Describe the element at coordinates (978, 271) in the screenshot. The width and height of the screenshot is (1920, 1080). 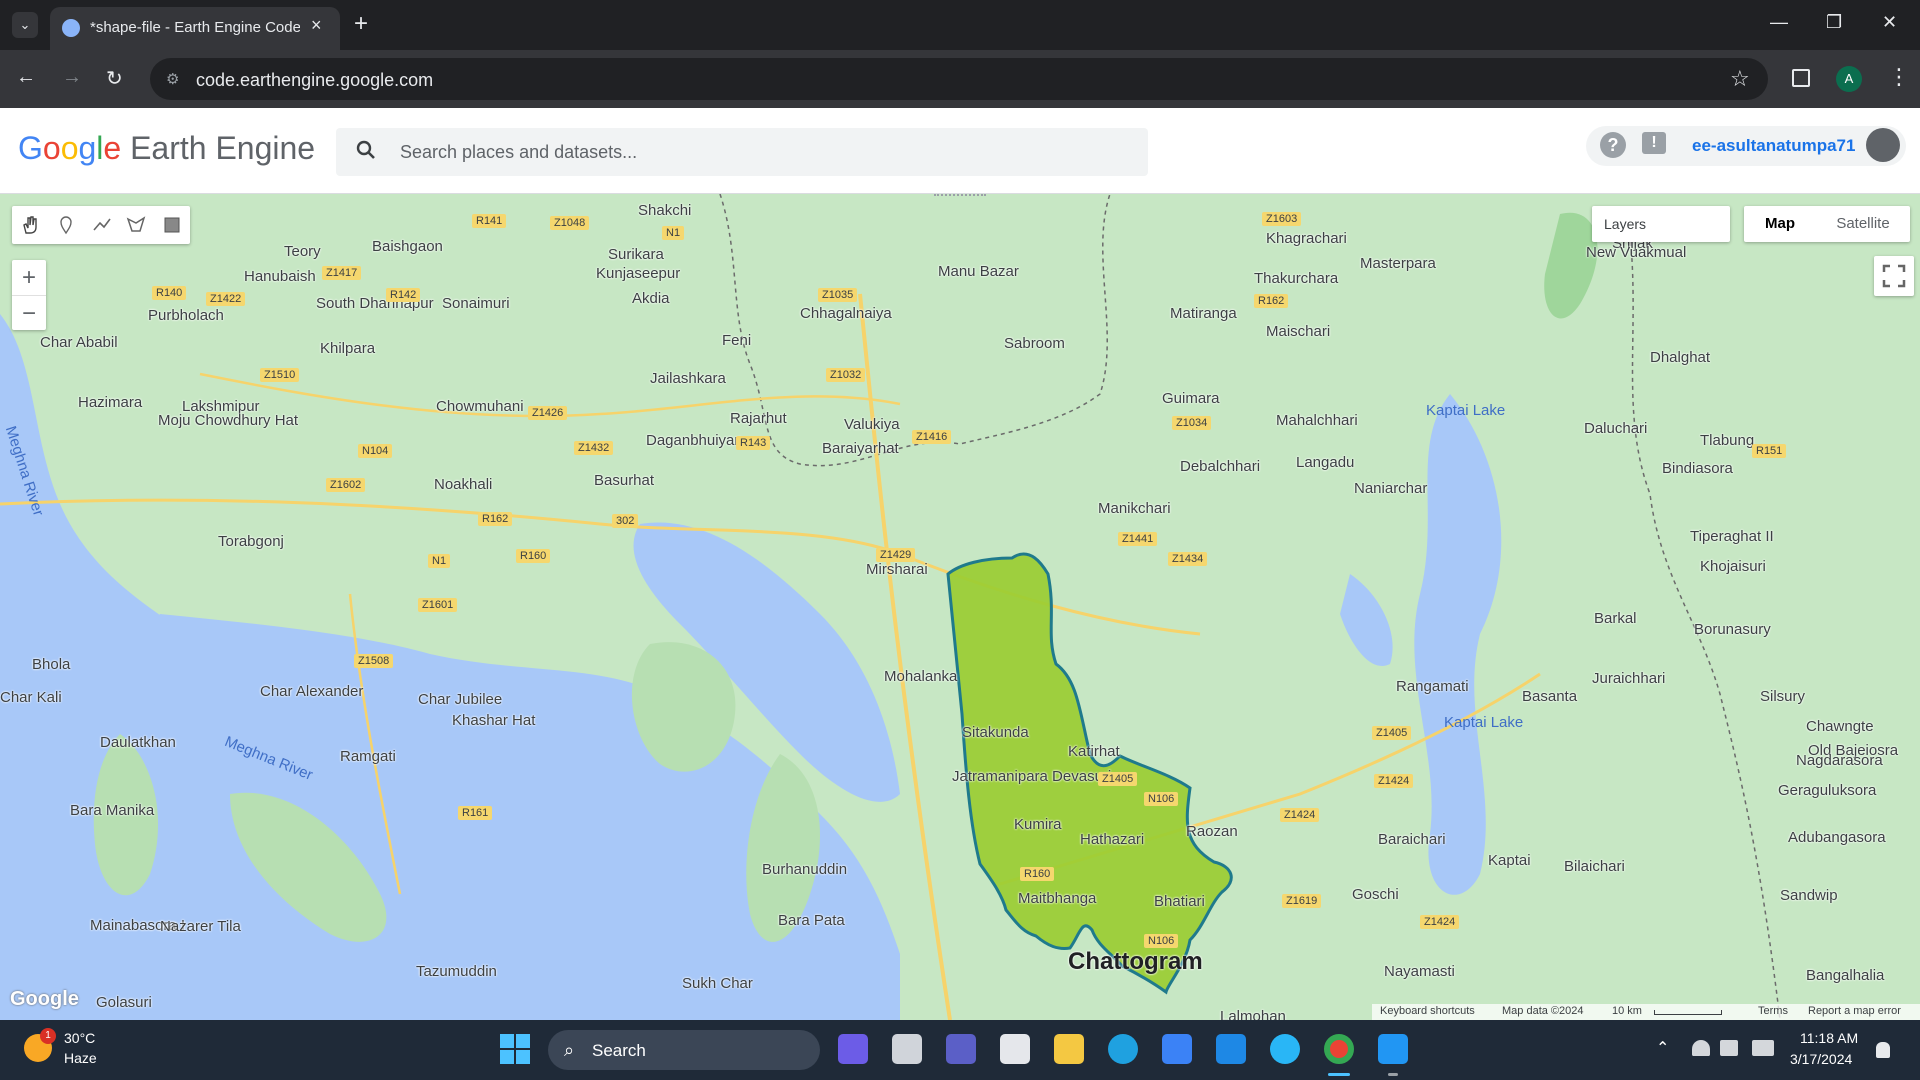
I see `place-label: Manu Bazar` at that location.